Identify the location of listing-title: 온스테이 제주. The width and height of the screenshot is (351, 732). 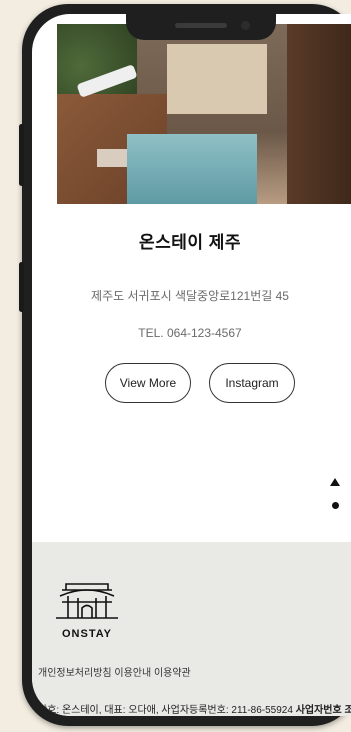
(190, 242).